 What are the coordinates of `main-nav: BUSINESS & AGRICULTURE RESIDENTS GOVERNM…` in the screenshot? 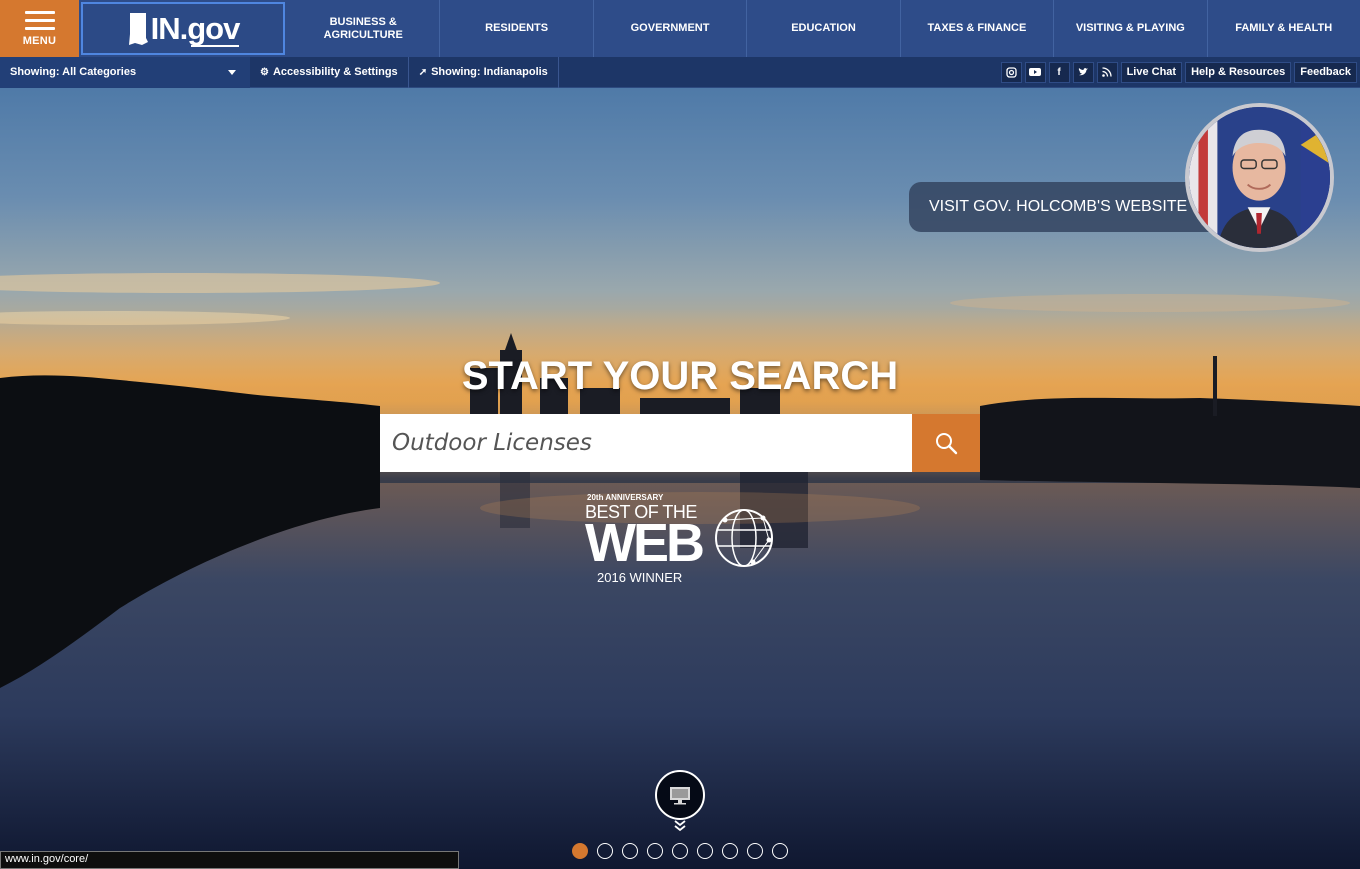 It's located at (823, 28).